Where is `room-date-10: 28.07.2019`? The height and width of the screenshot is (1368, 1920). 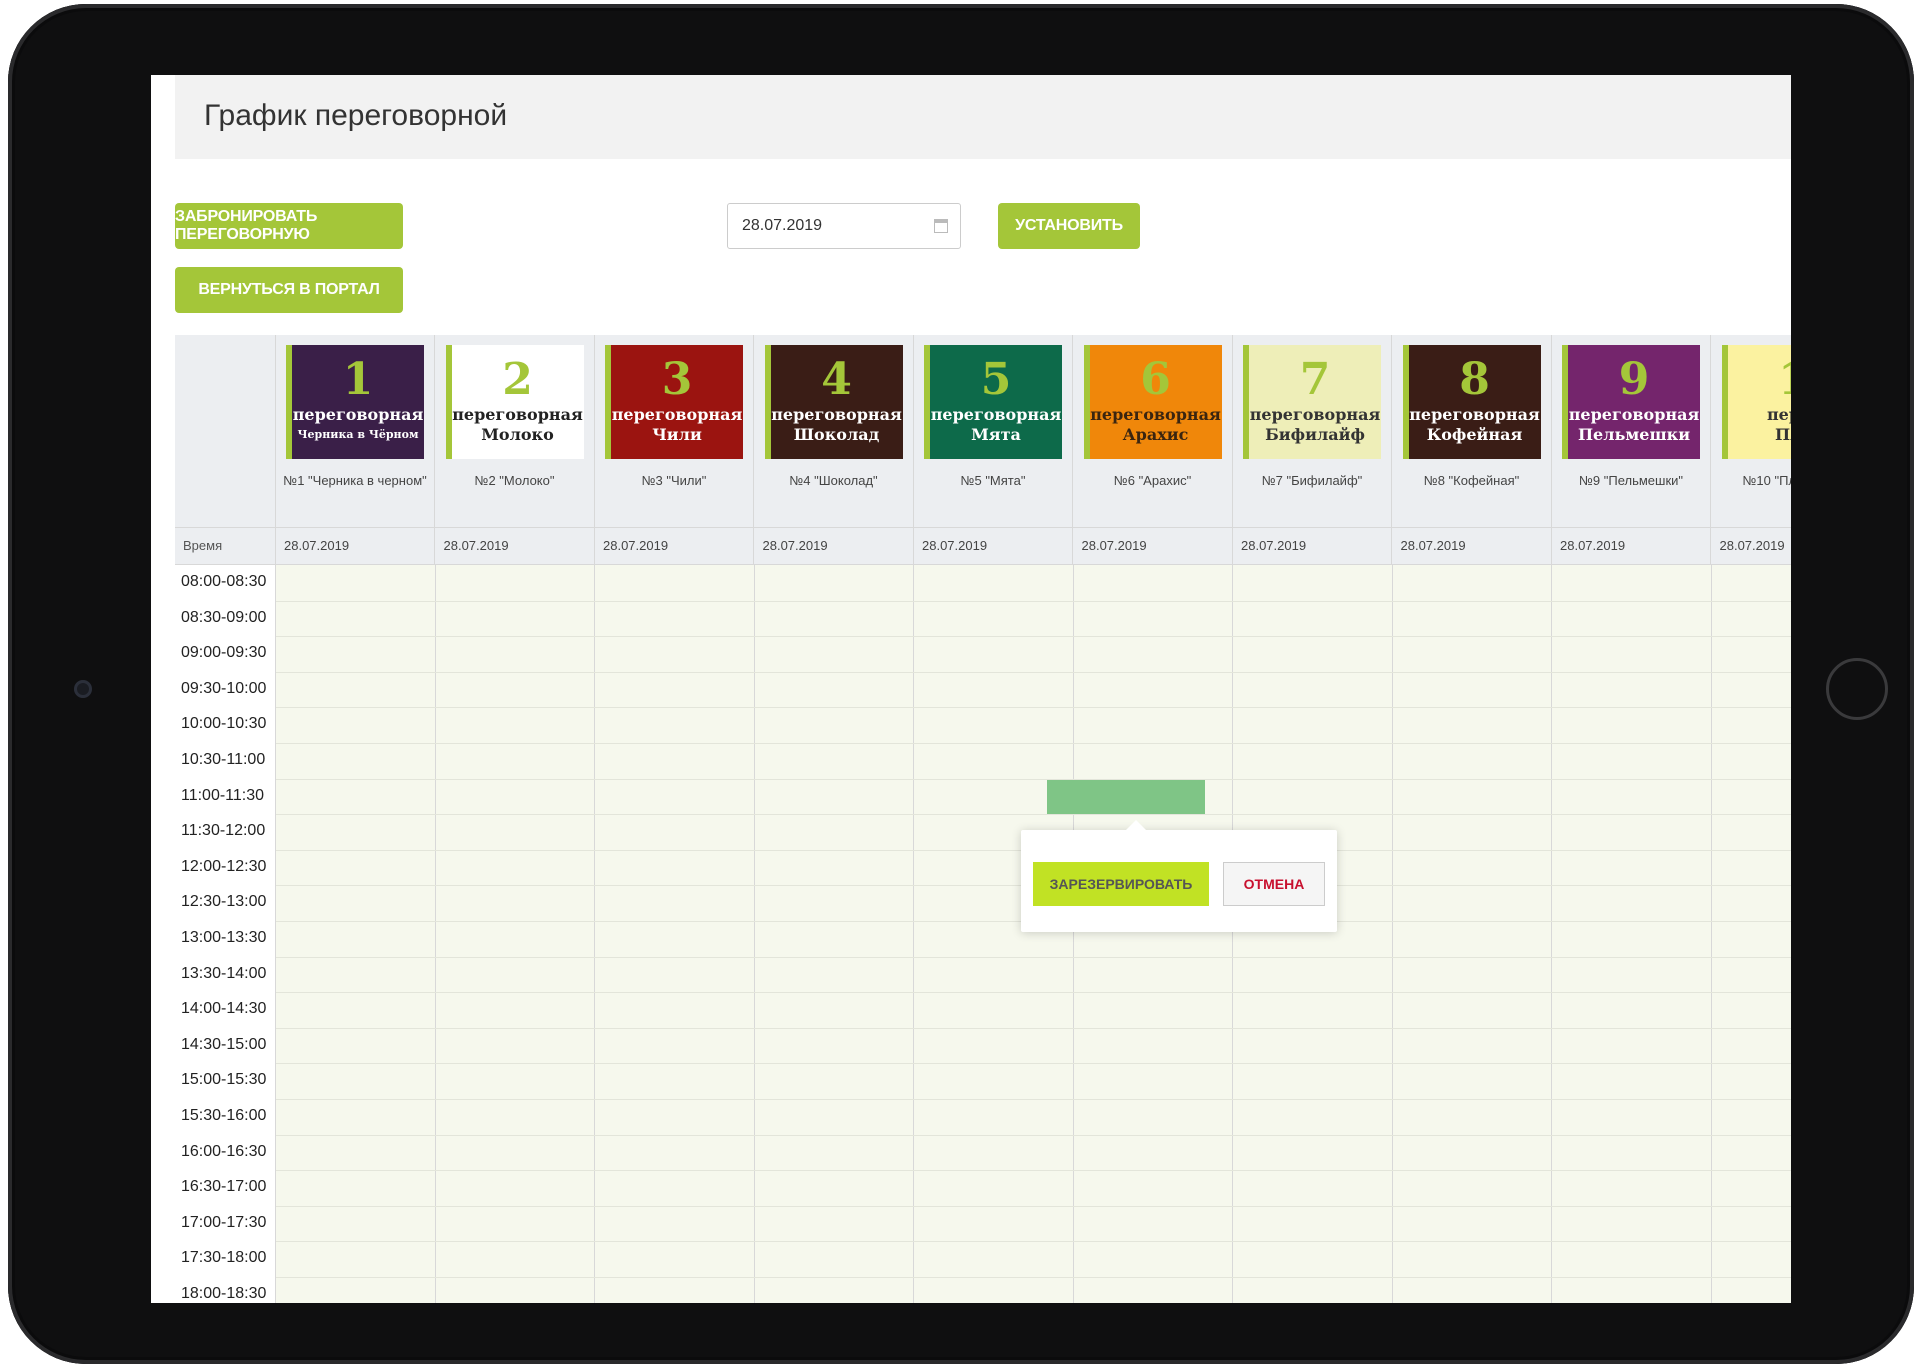 room-date-10: 28.07.2019 is located at coordinates (1752, 545).